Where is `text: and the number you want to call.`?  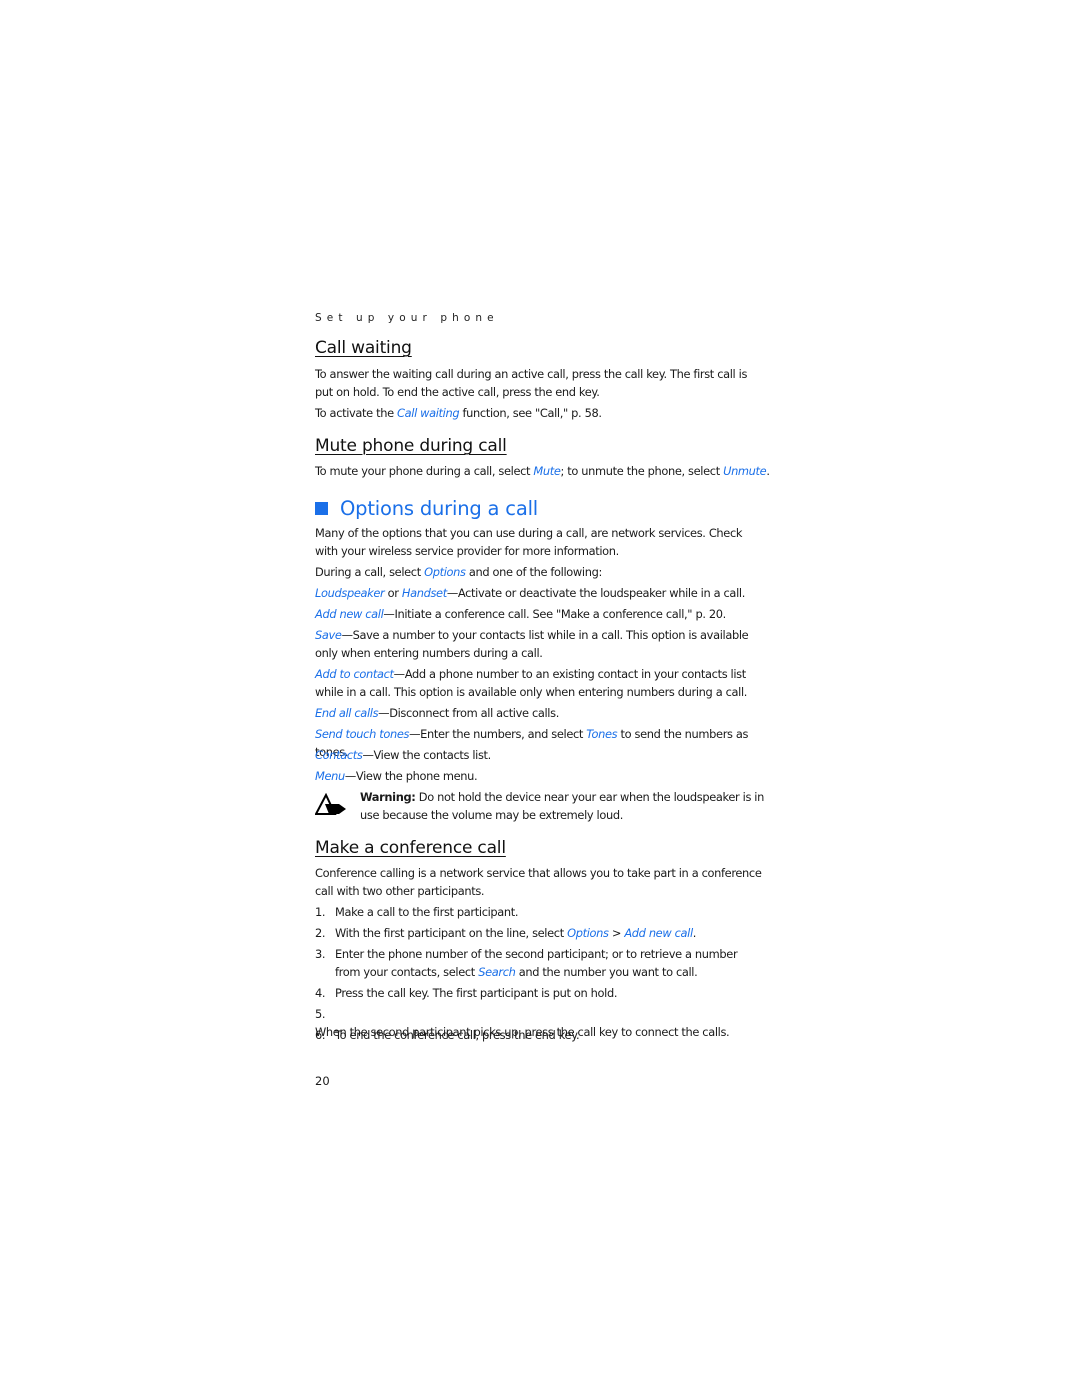 text: and the number you want to call. is located at coordinates (606, 971).